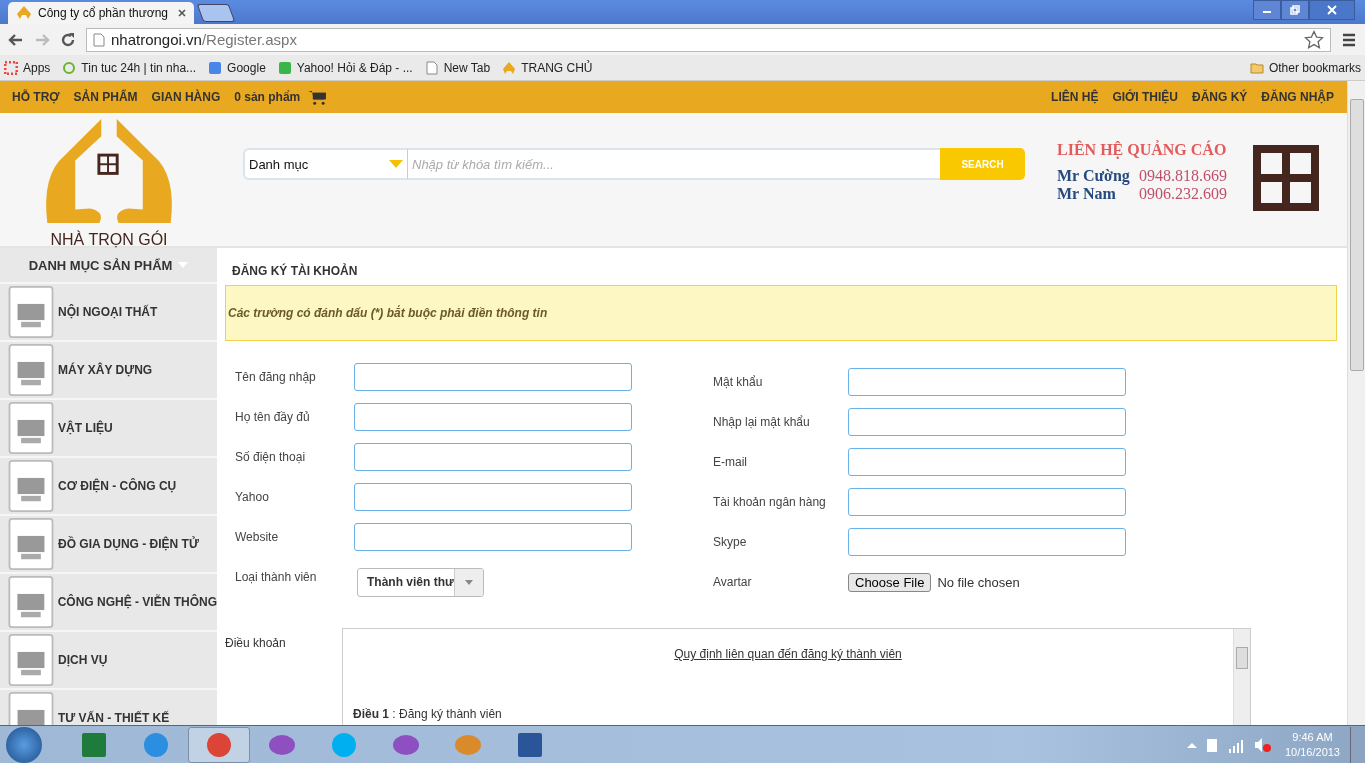 This screenshot has width=1365, height=763. I want to click on sidebar-item: CÔNG NGHỆ - VIỄN THÔNG, so click(108, 603).